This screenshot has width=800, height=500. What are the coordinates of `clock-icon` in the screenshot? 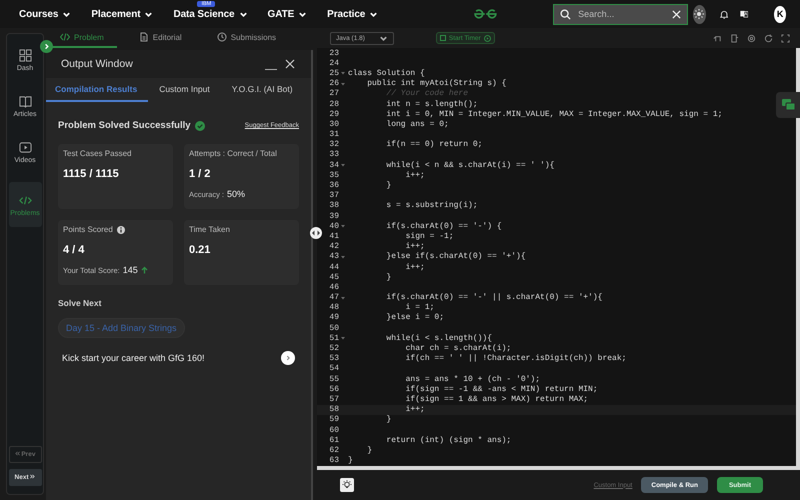 It's located at (221, 37).